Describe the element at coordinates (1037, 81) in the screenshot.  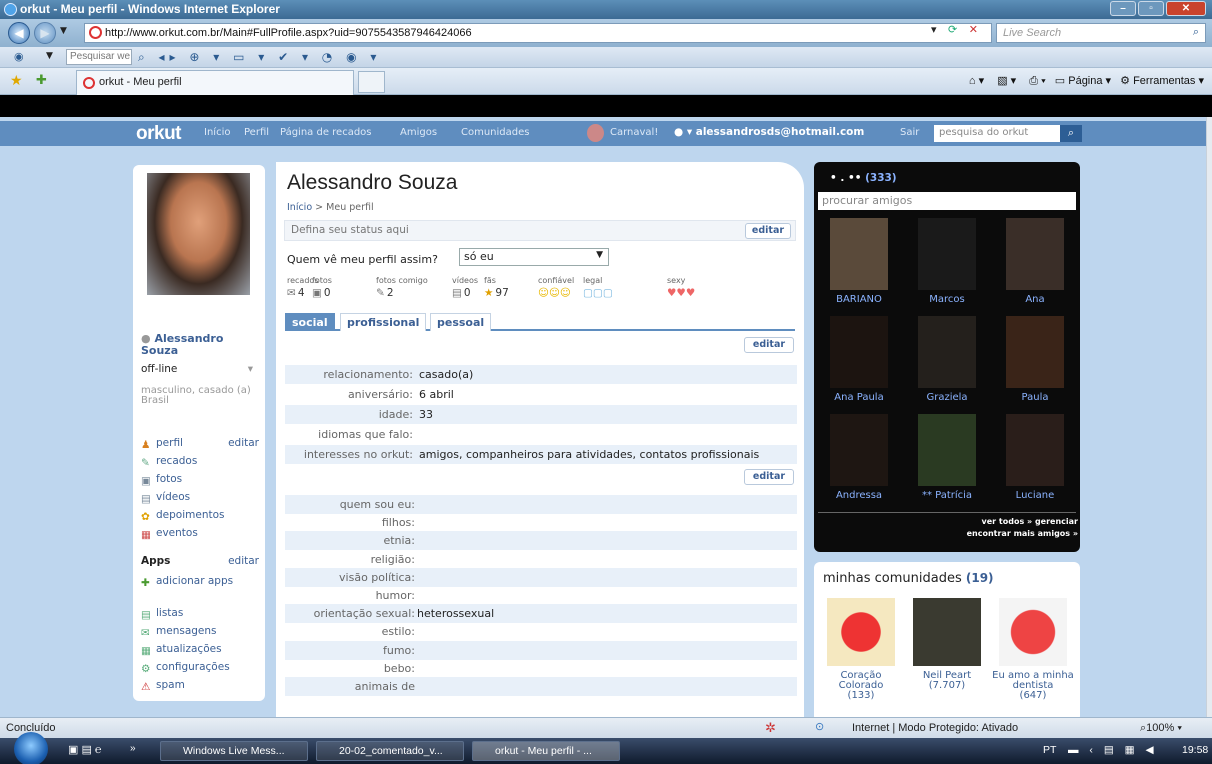
I see `print-icon: ⎙ ▾` at that location.